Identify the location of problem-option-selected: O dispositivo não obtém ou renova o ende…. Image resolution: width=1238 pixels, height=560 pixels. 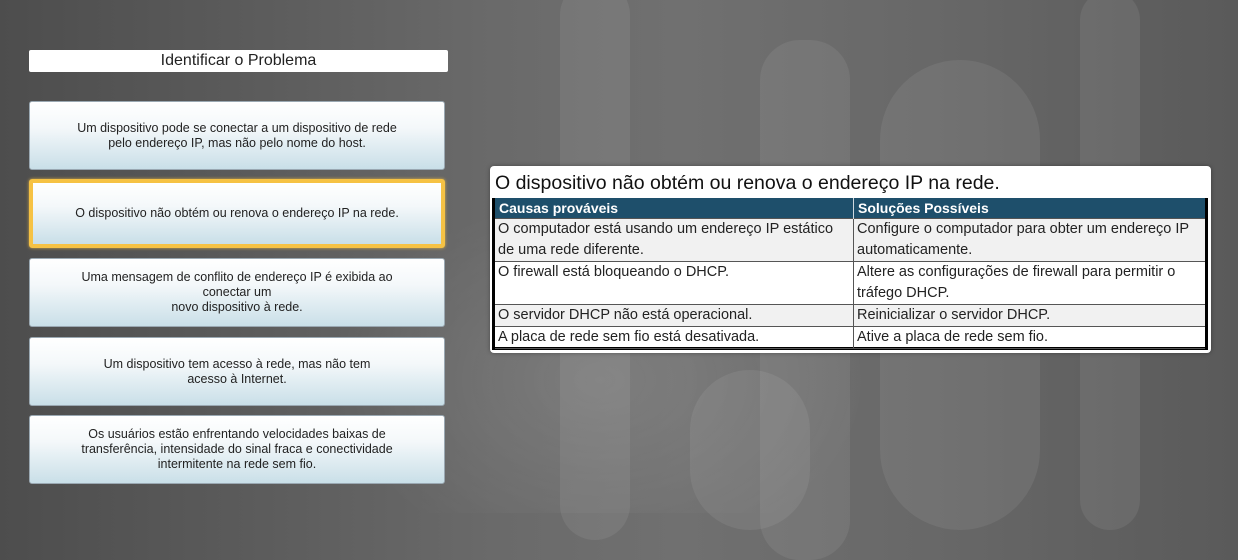
(237, 213).